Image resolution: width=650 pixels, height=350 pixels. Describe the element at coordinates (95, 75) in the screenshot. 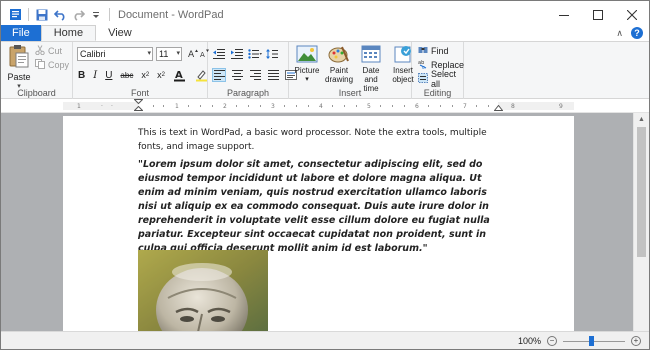

I see `italic-icon: I` at that location.